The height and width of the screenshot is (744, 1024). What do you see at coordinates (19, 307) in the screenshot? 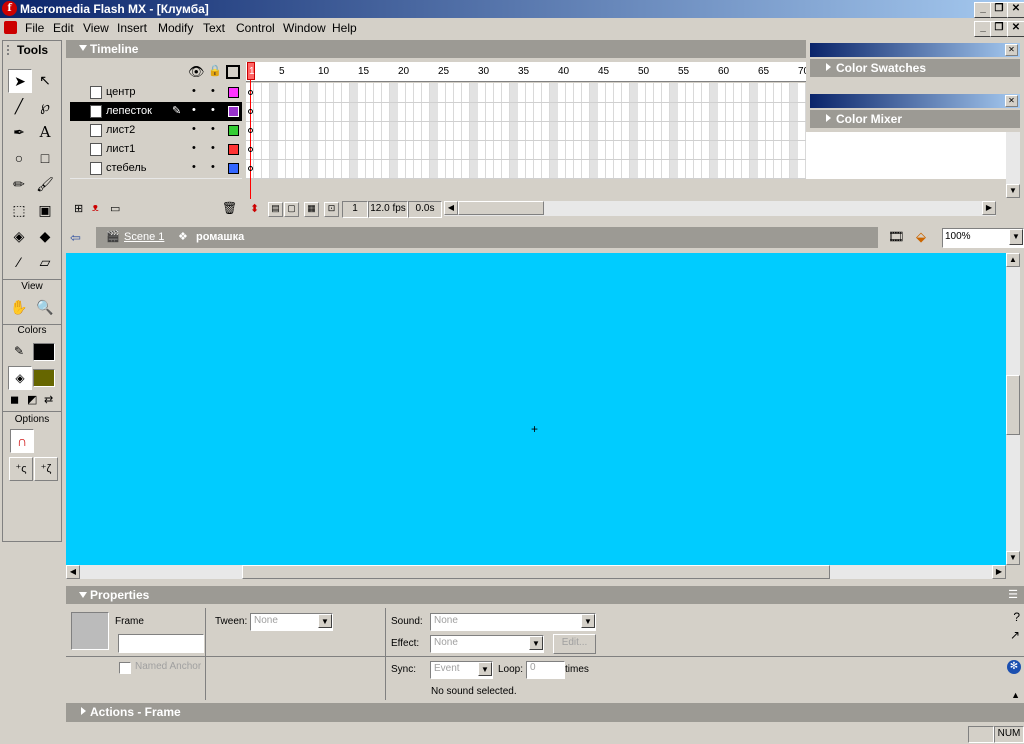
I see `hand-tool-icon: ✋` at bounding box center [19, 307].